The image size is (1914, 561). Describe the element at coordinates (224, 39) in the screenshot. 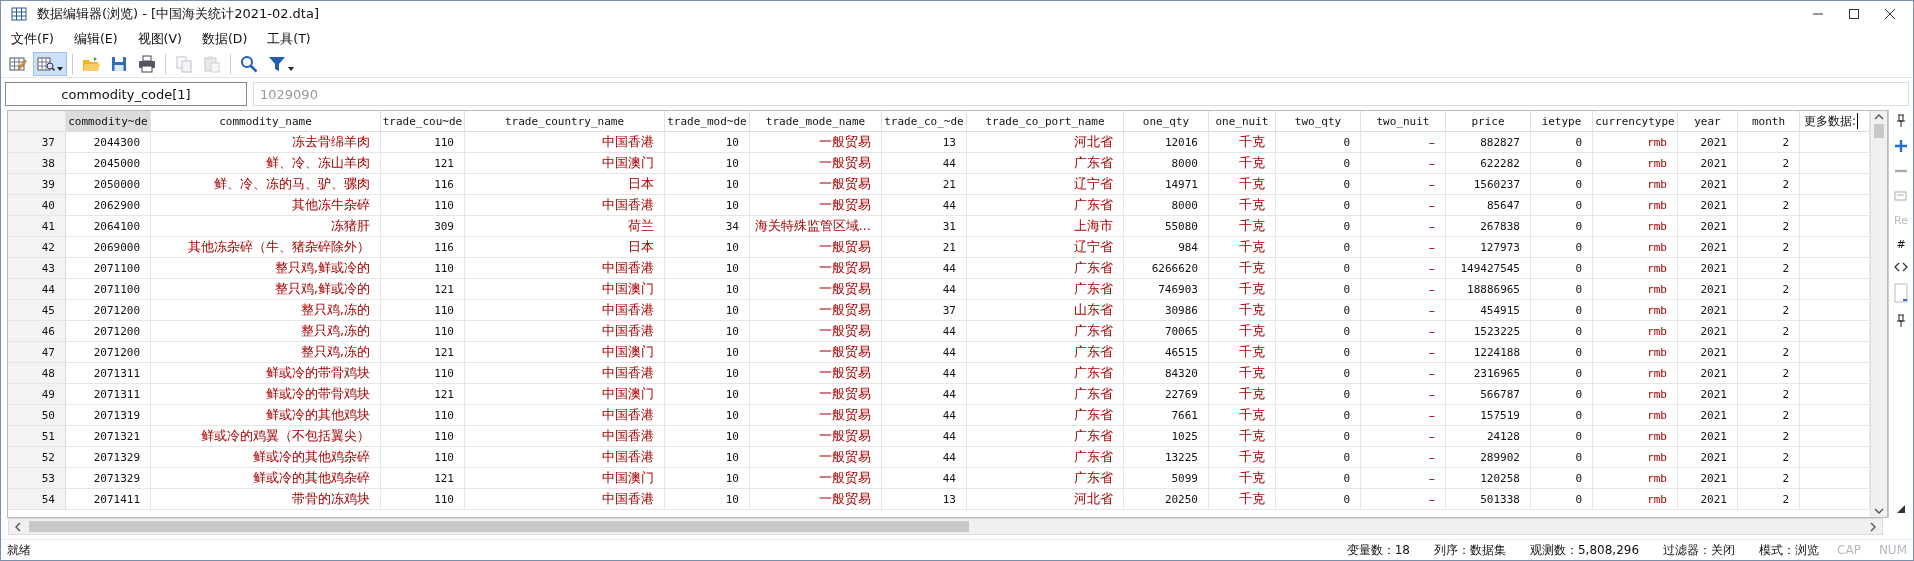

I see `menu-item: 数据(D)` at that location.